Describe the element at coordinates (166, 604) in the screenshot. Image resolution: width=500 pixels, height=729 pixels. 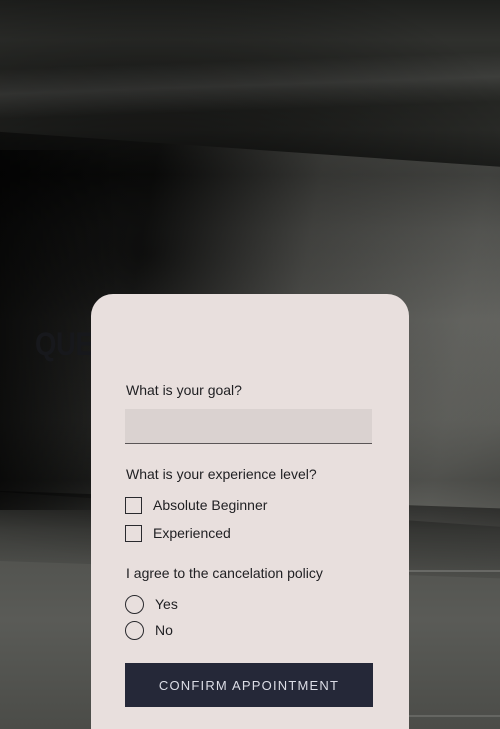
I see `yes-option-label: Yes` at that location.